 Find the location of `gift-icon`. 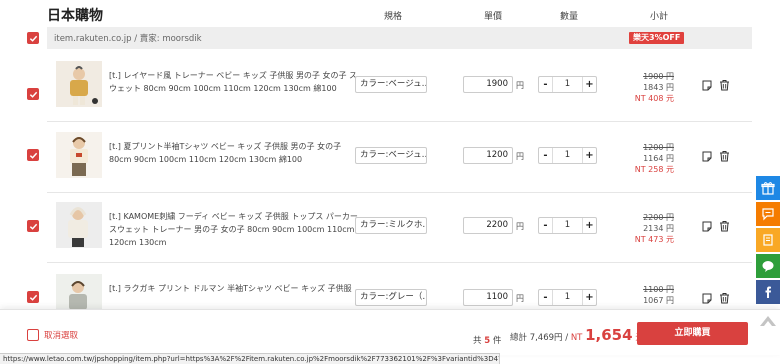

gift-icon is located at coordinates (768, 188).